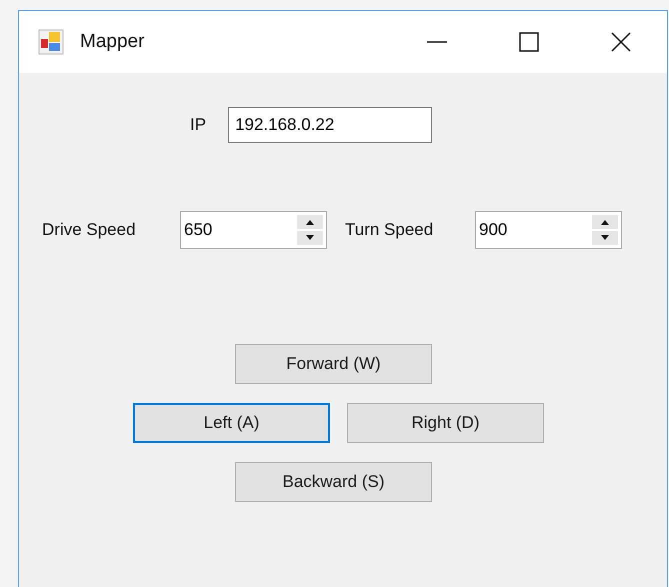  I want to click on app-icon, so click(51, 42).